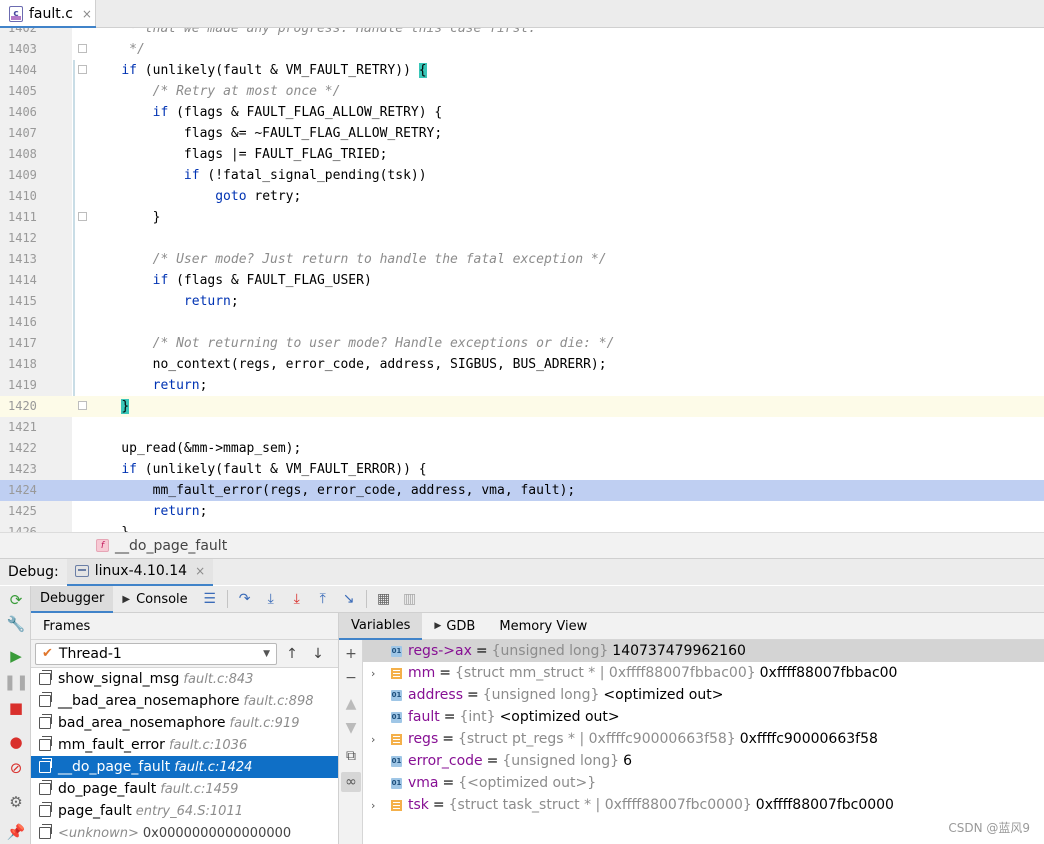 This screenshot has width=1044, height=844. Describe the element at coordinates (184, 701) in the screenshot. I see `stack-frame: __bad_area_nosemaphore fault.c:898` at that location.